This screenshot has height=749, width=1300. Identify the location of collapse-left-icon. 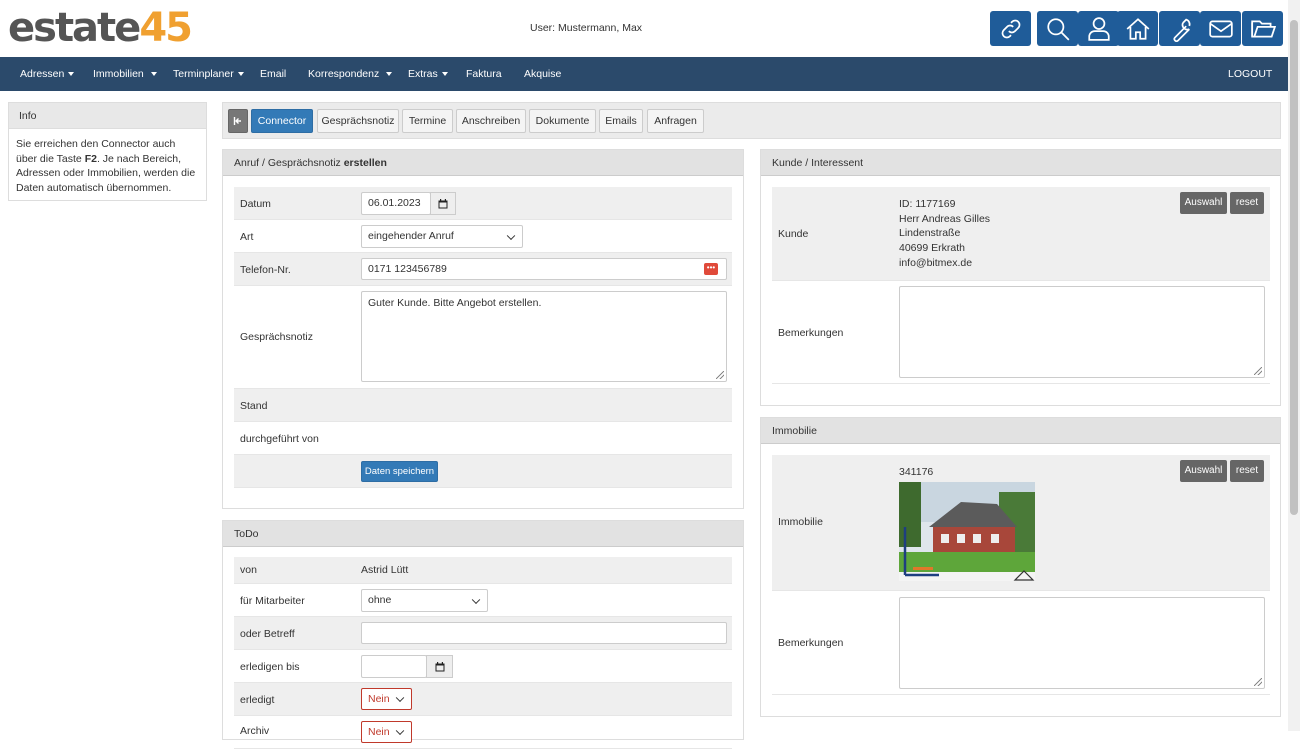
(237, 121).